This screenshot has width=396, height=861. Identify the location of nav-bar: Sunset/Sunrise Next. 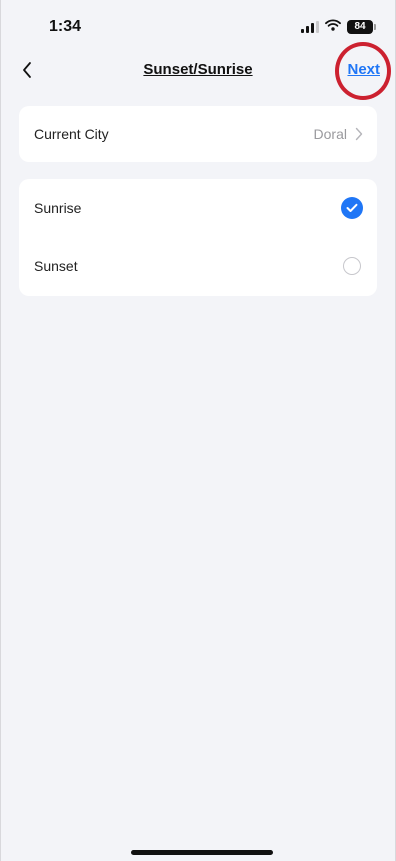
(198, 71).